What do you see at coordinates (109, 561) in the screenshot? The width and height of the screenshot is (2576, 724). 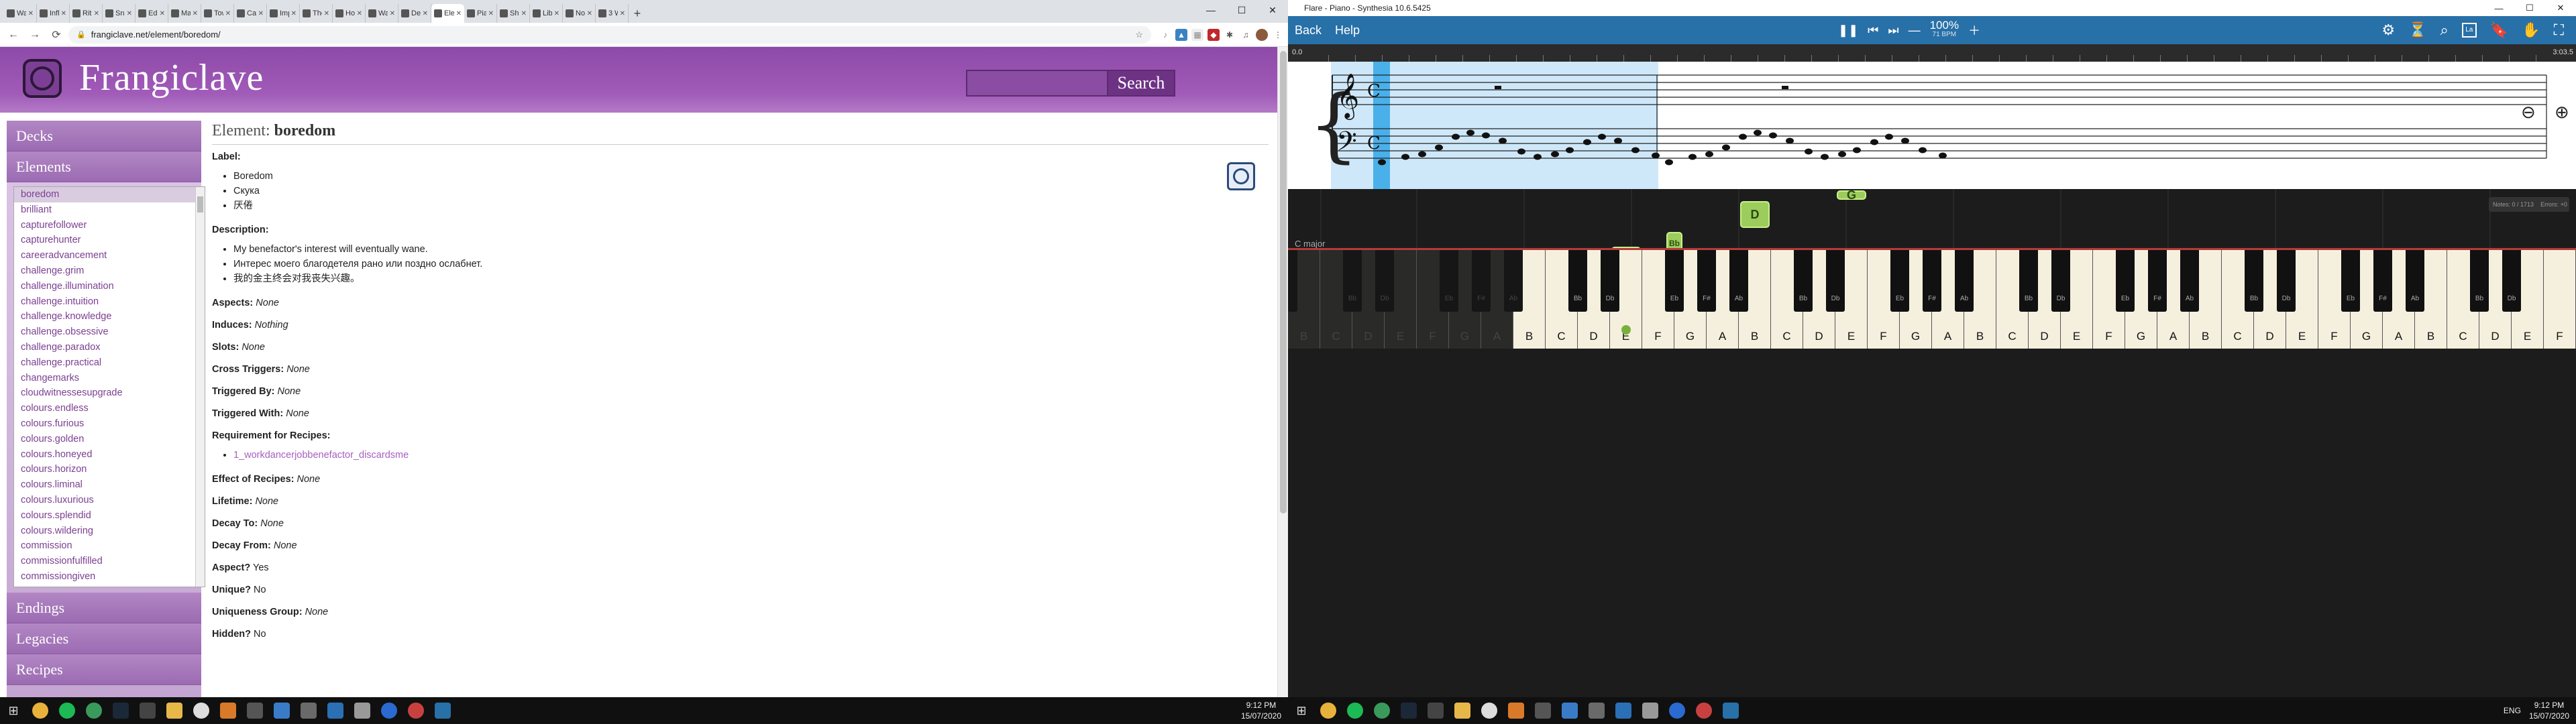 I see `list-item: commissionfulfilled` at bounding box center [109, 561].